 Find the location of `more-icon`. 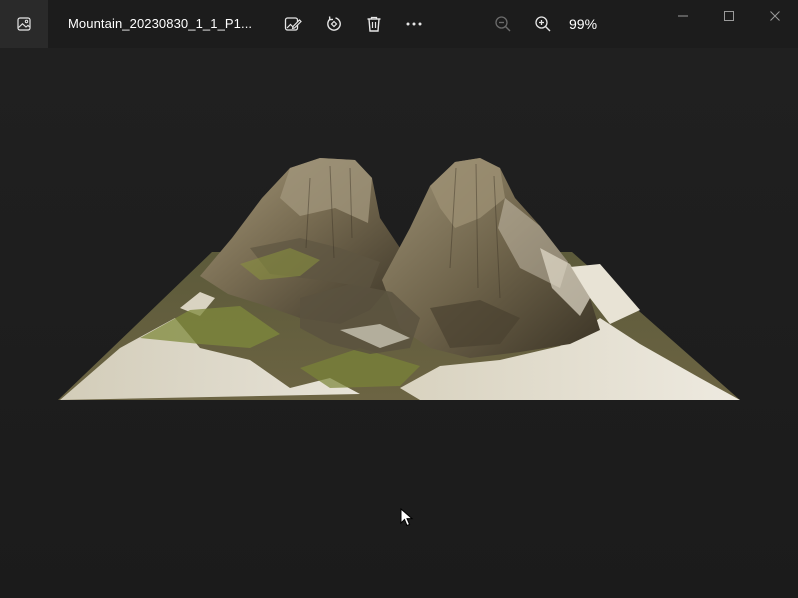

more-icon is located at coordinates (414, 24).